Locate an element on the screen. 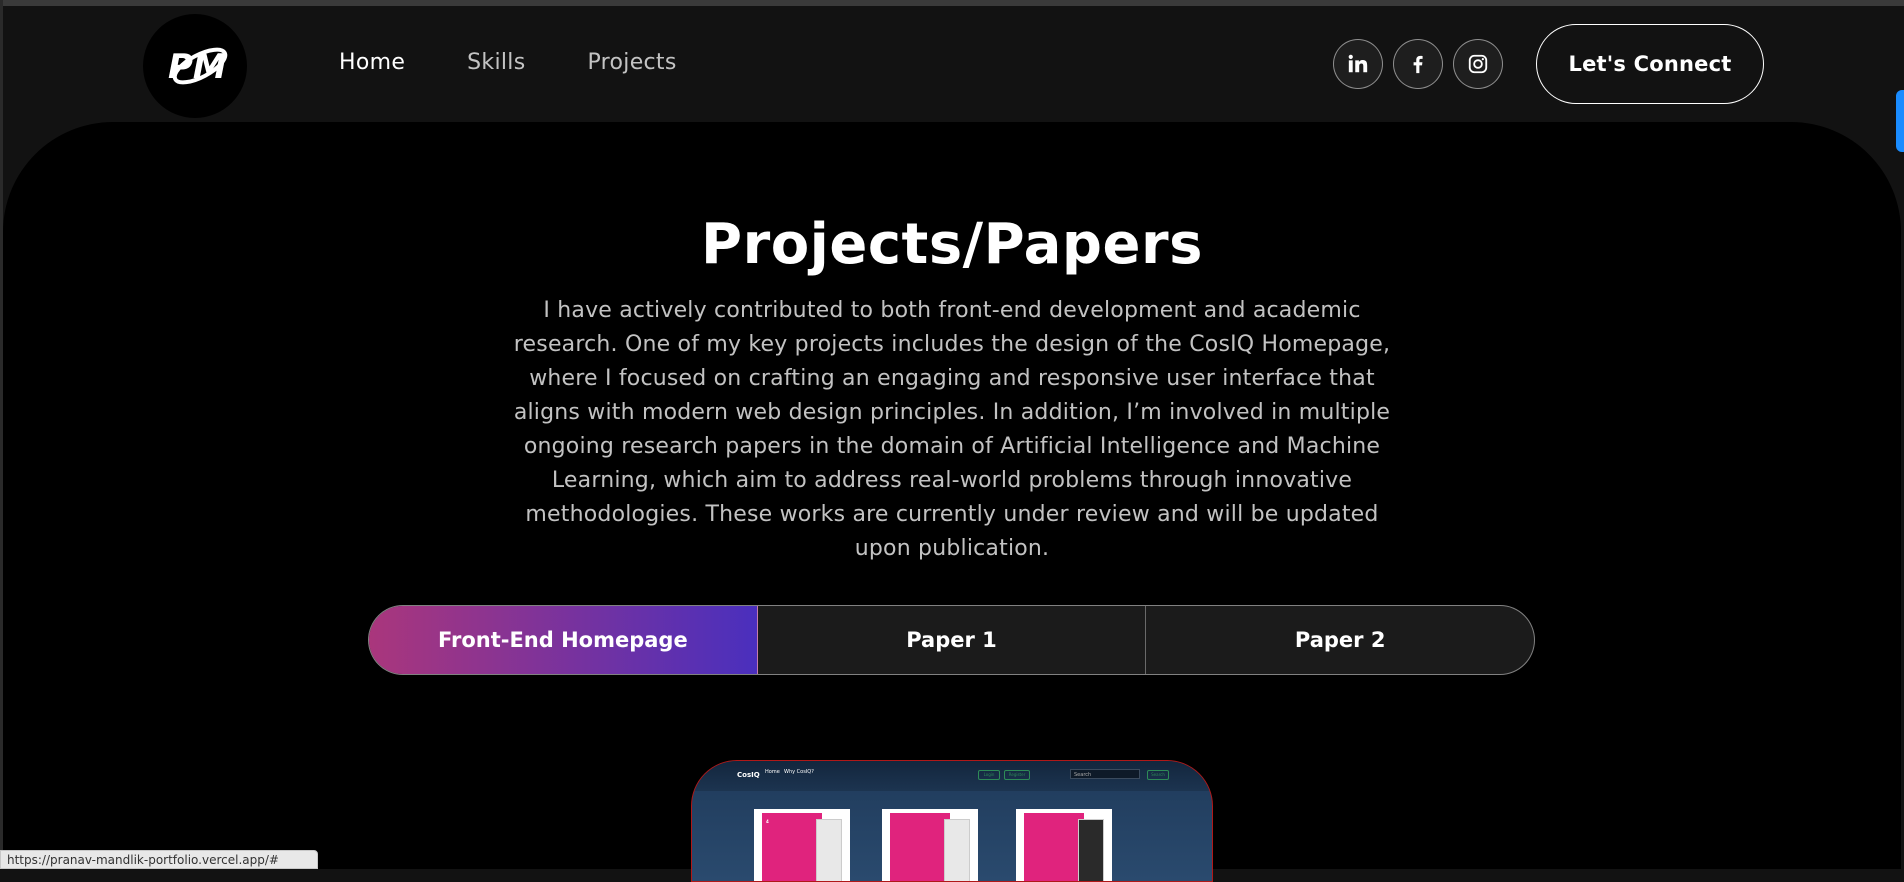  preview-link-home: Home is located at coordinates (772, 772).